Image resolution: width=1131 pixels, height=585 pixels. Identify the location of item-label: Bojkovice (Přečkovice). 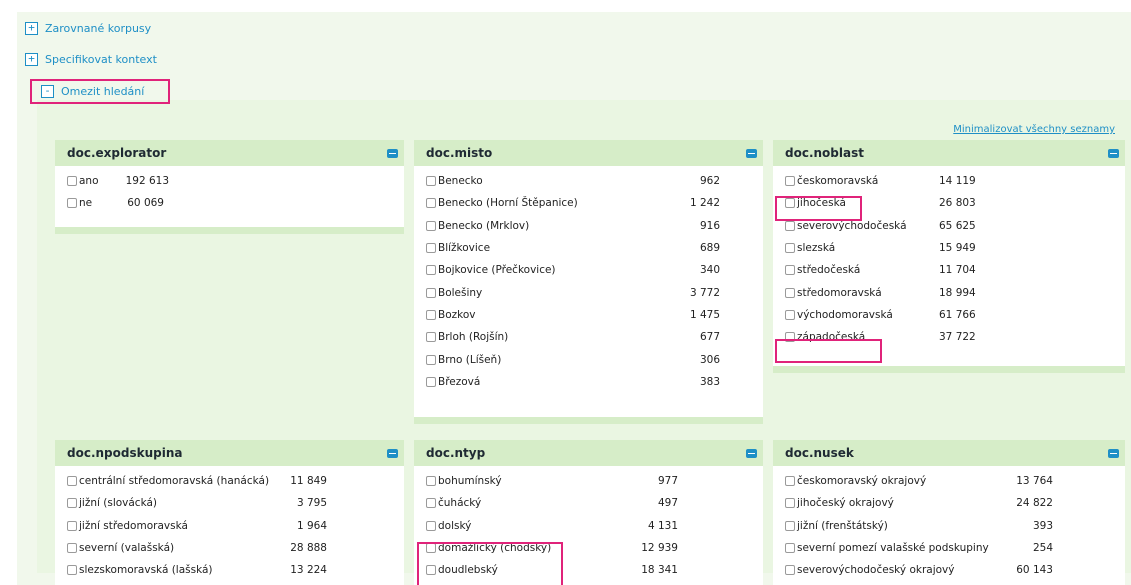
(497, 270).